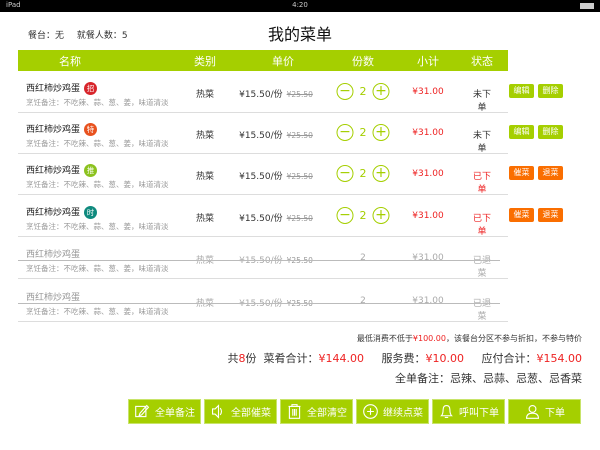 The width and height of the screenshot is (600, 450). I want to click on trash-icon, so click(294, 411).